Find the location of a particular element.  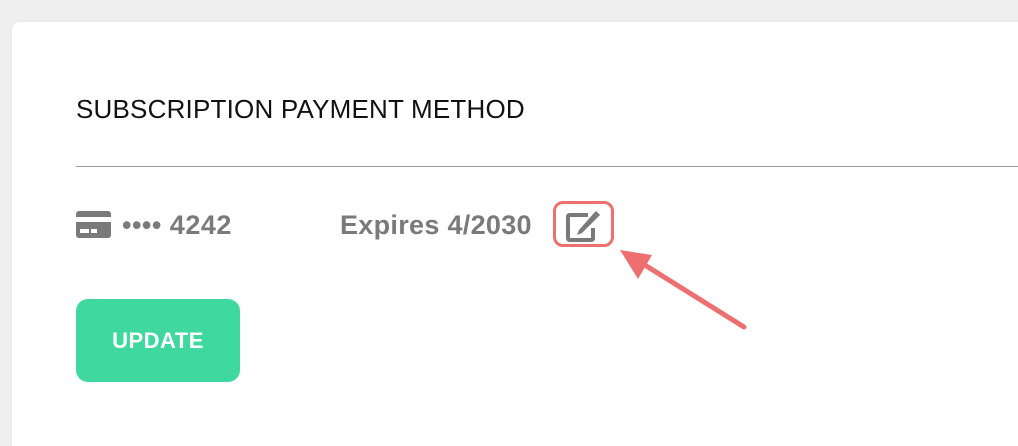

masked-card-number: •••• 4242 is located at coordinates (177, 225).